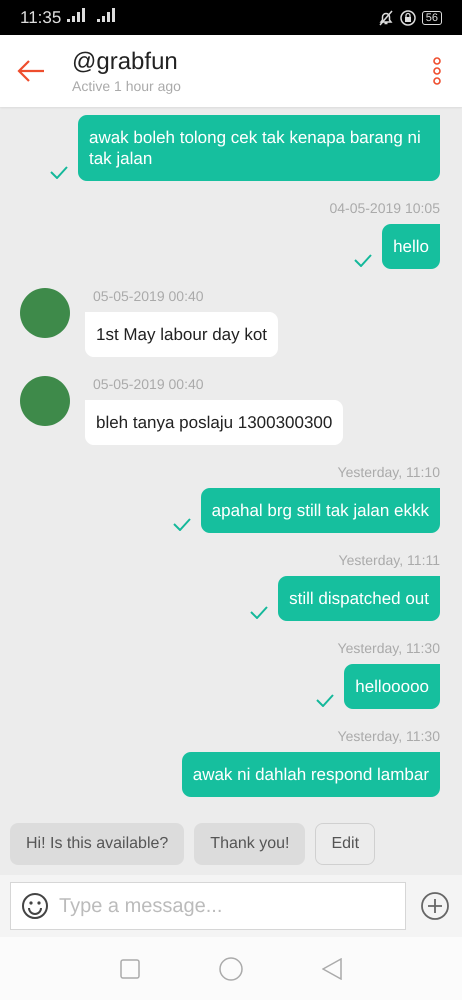  What do you see at coordinates (320, 510) in the screenshot?
I see `message-bubble: apahal brg still tak jalan ekkk` at bounding box center [320, 510].